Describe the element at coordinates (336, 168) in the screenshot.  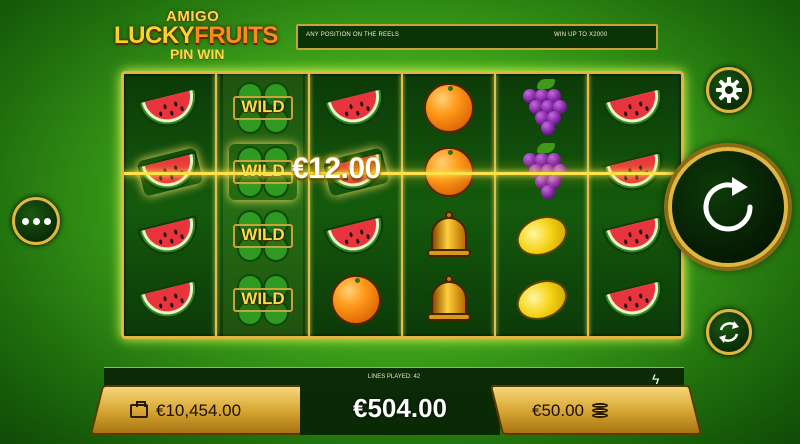
I see `line-win-amount: €12.00` at that location.